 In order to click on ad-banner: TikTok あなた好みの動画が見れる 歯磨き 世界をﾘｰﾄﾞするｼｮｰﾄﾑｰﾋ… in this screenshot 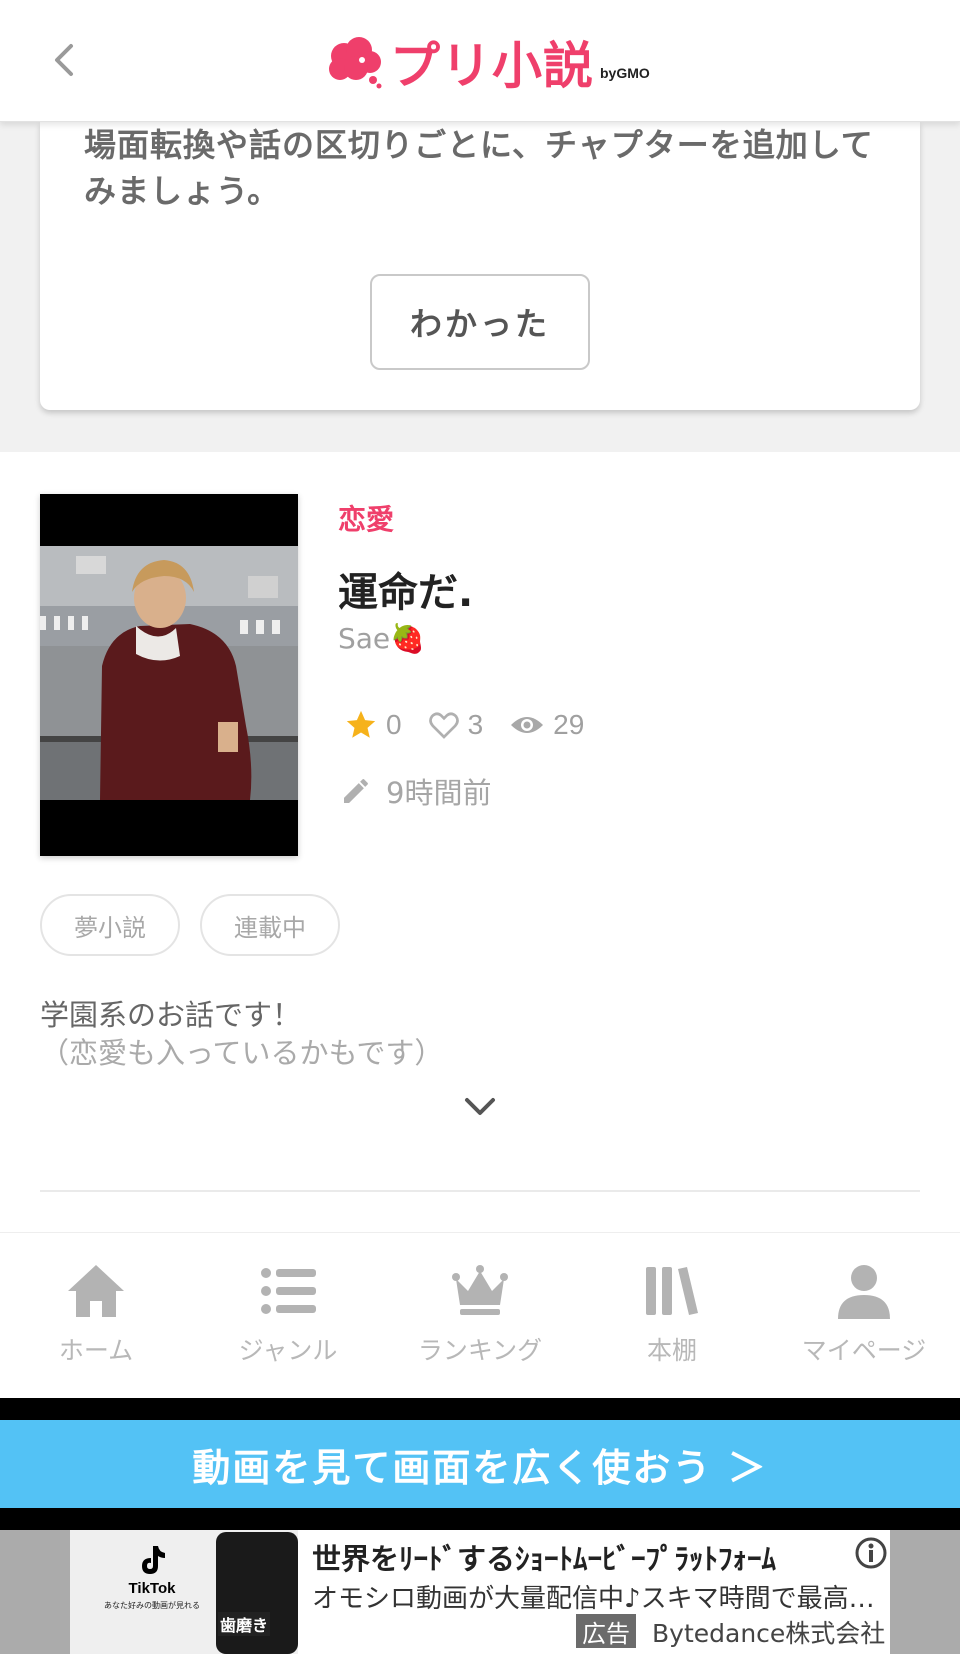, I will do `click(480, 1592)`.